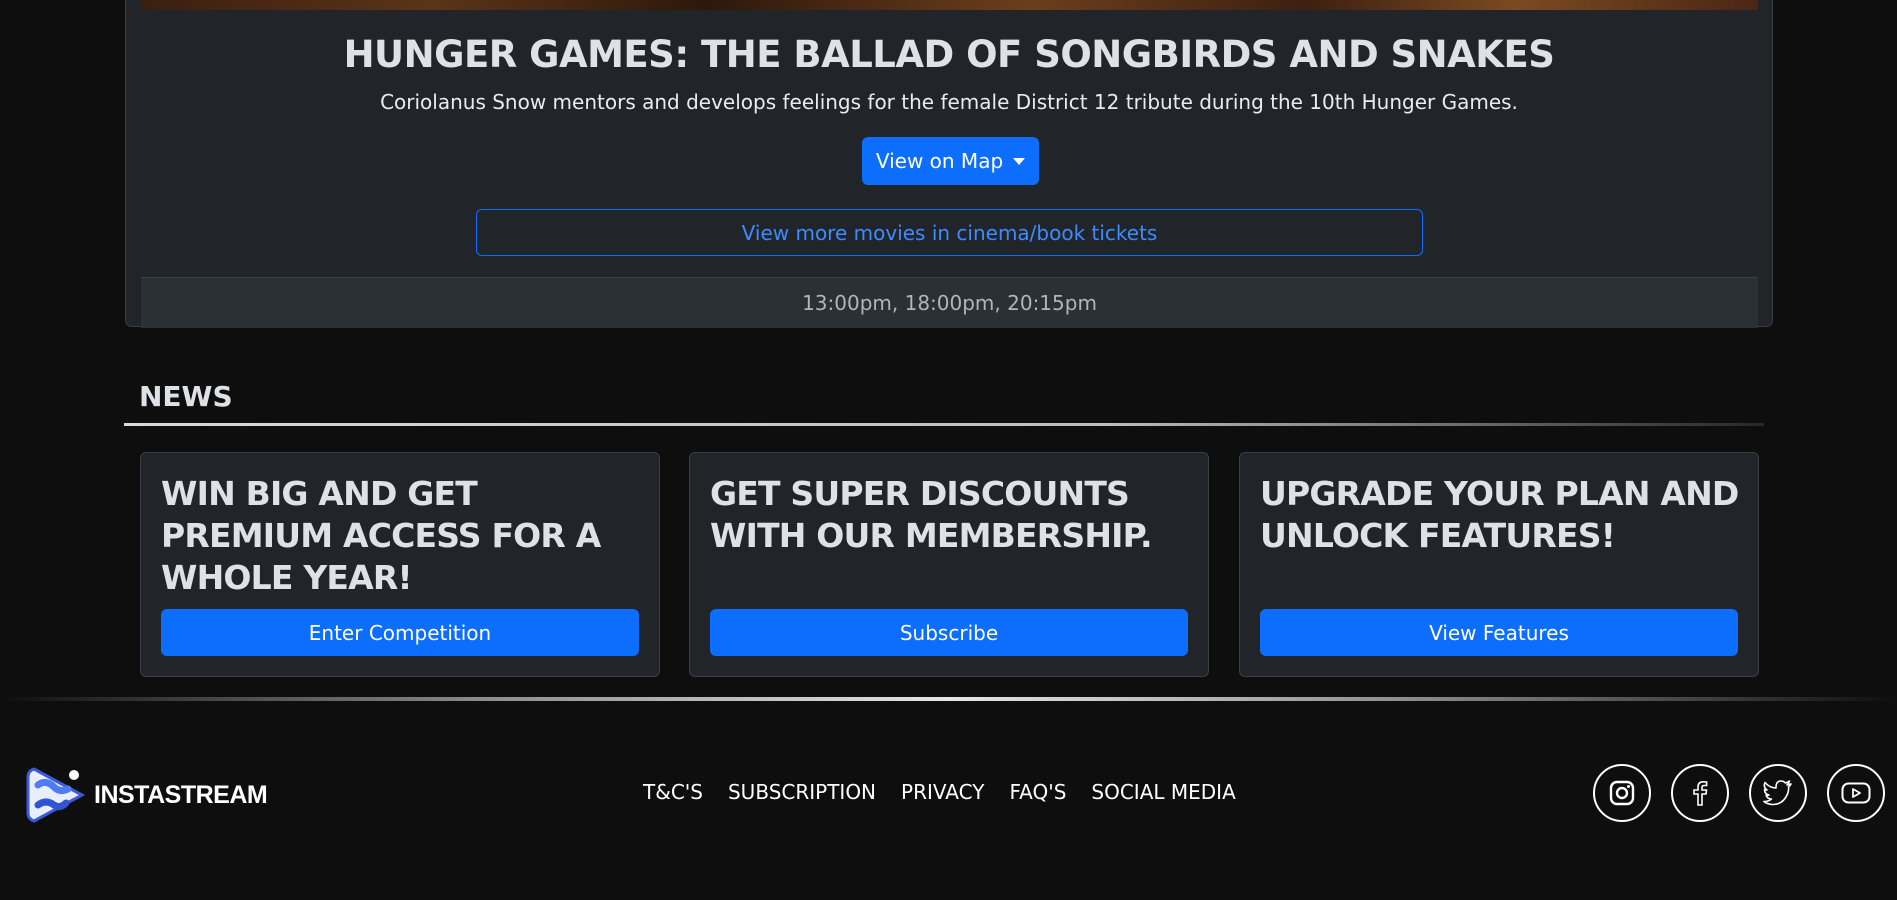  What do you see at coordinates (1037, 792) in the screenshot?
I see `footer-link-faqs: FAQ'S` at bounding box center [1037, 792].